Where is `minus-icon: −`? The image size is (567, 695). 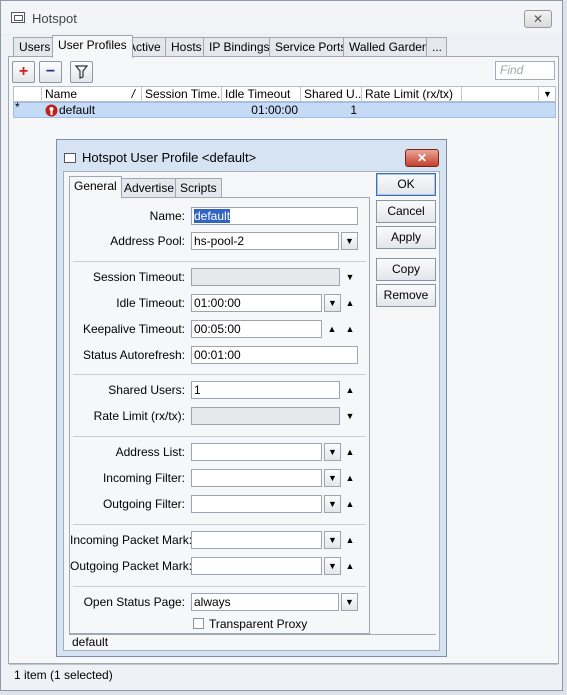
minus-icon: − is located at coordinates (50, 71).